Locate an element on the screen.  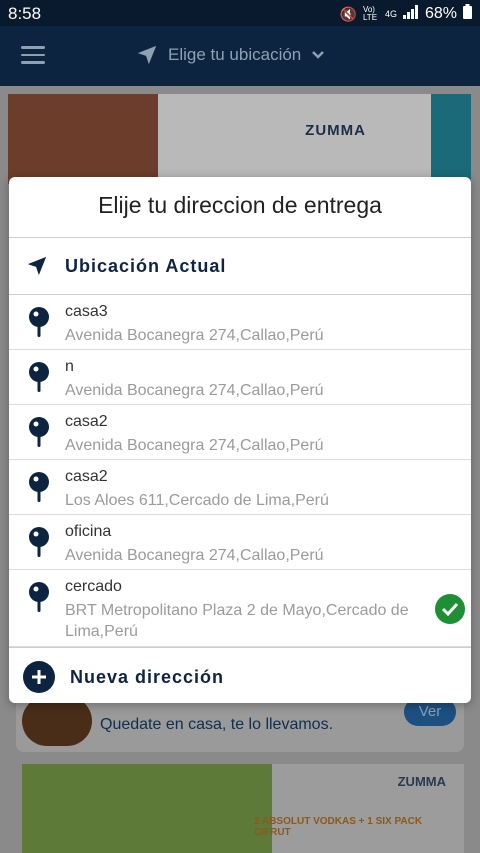
dialog-title: Elije tu direccion de entrega is located at coordinates (240, 207).